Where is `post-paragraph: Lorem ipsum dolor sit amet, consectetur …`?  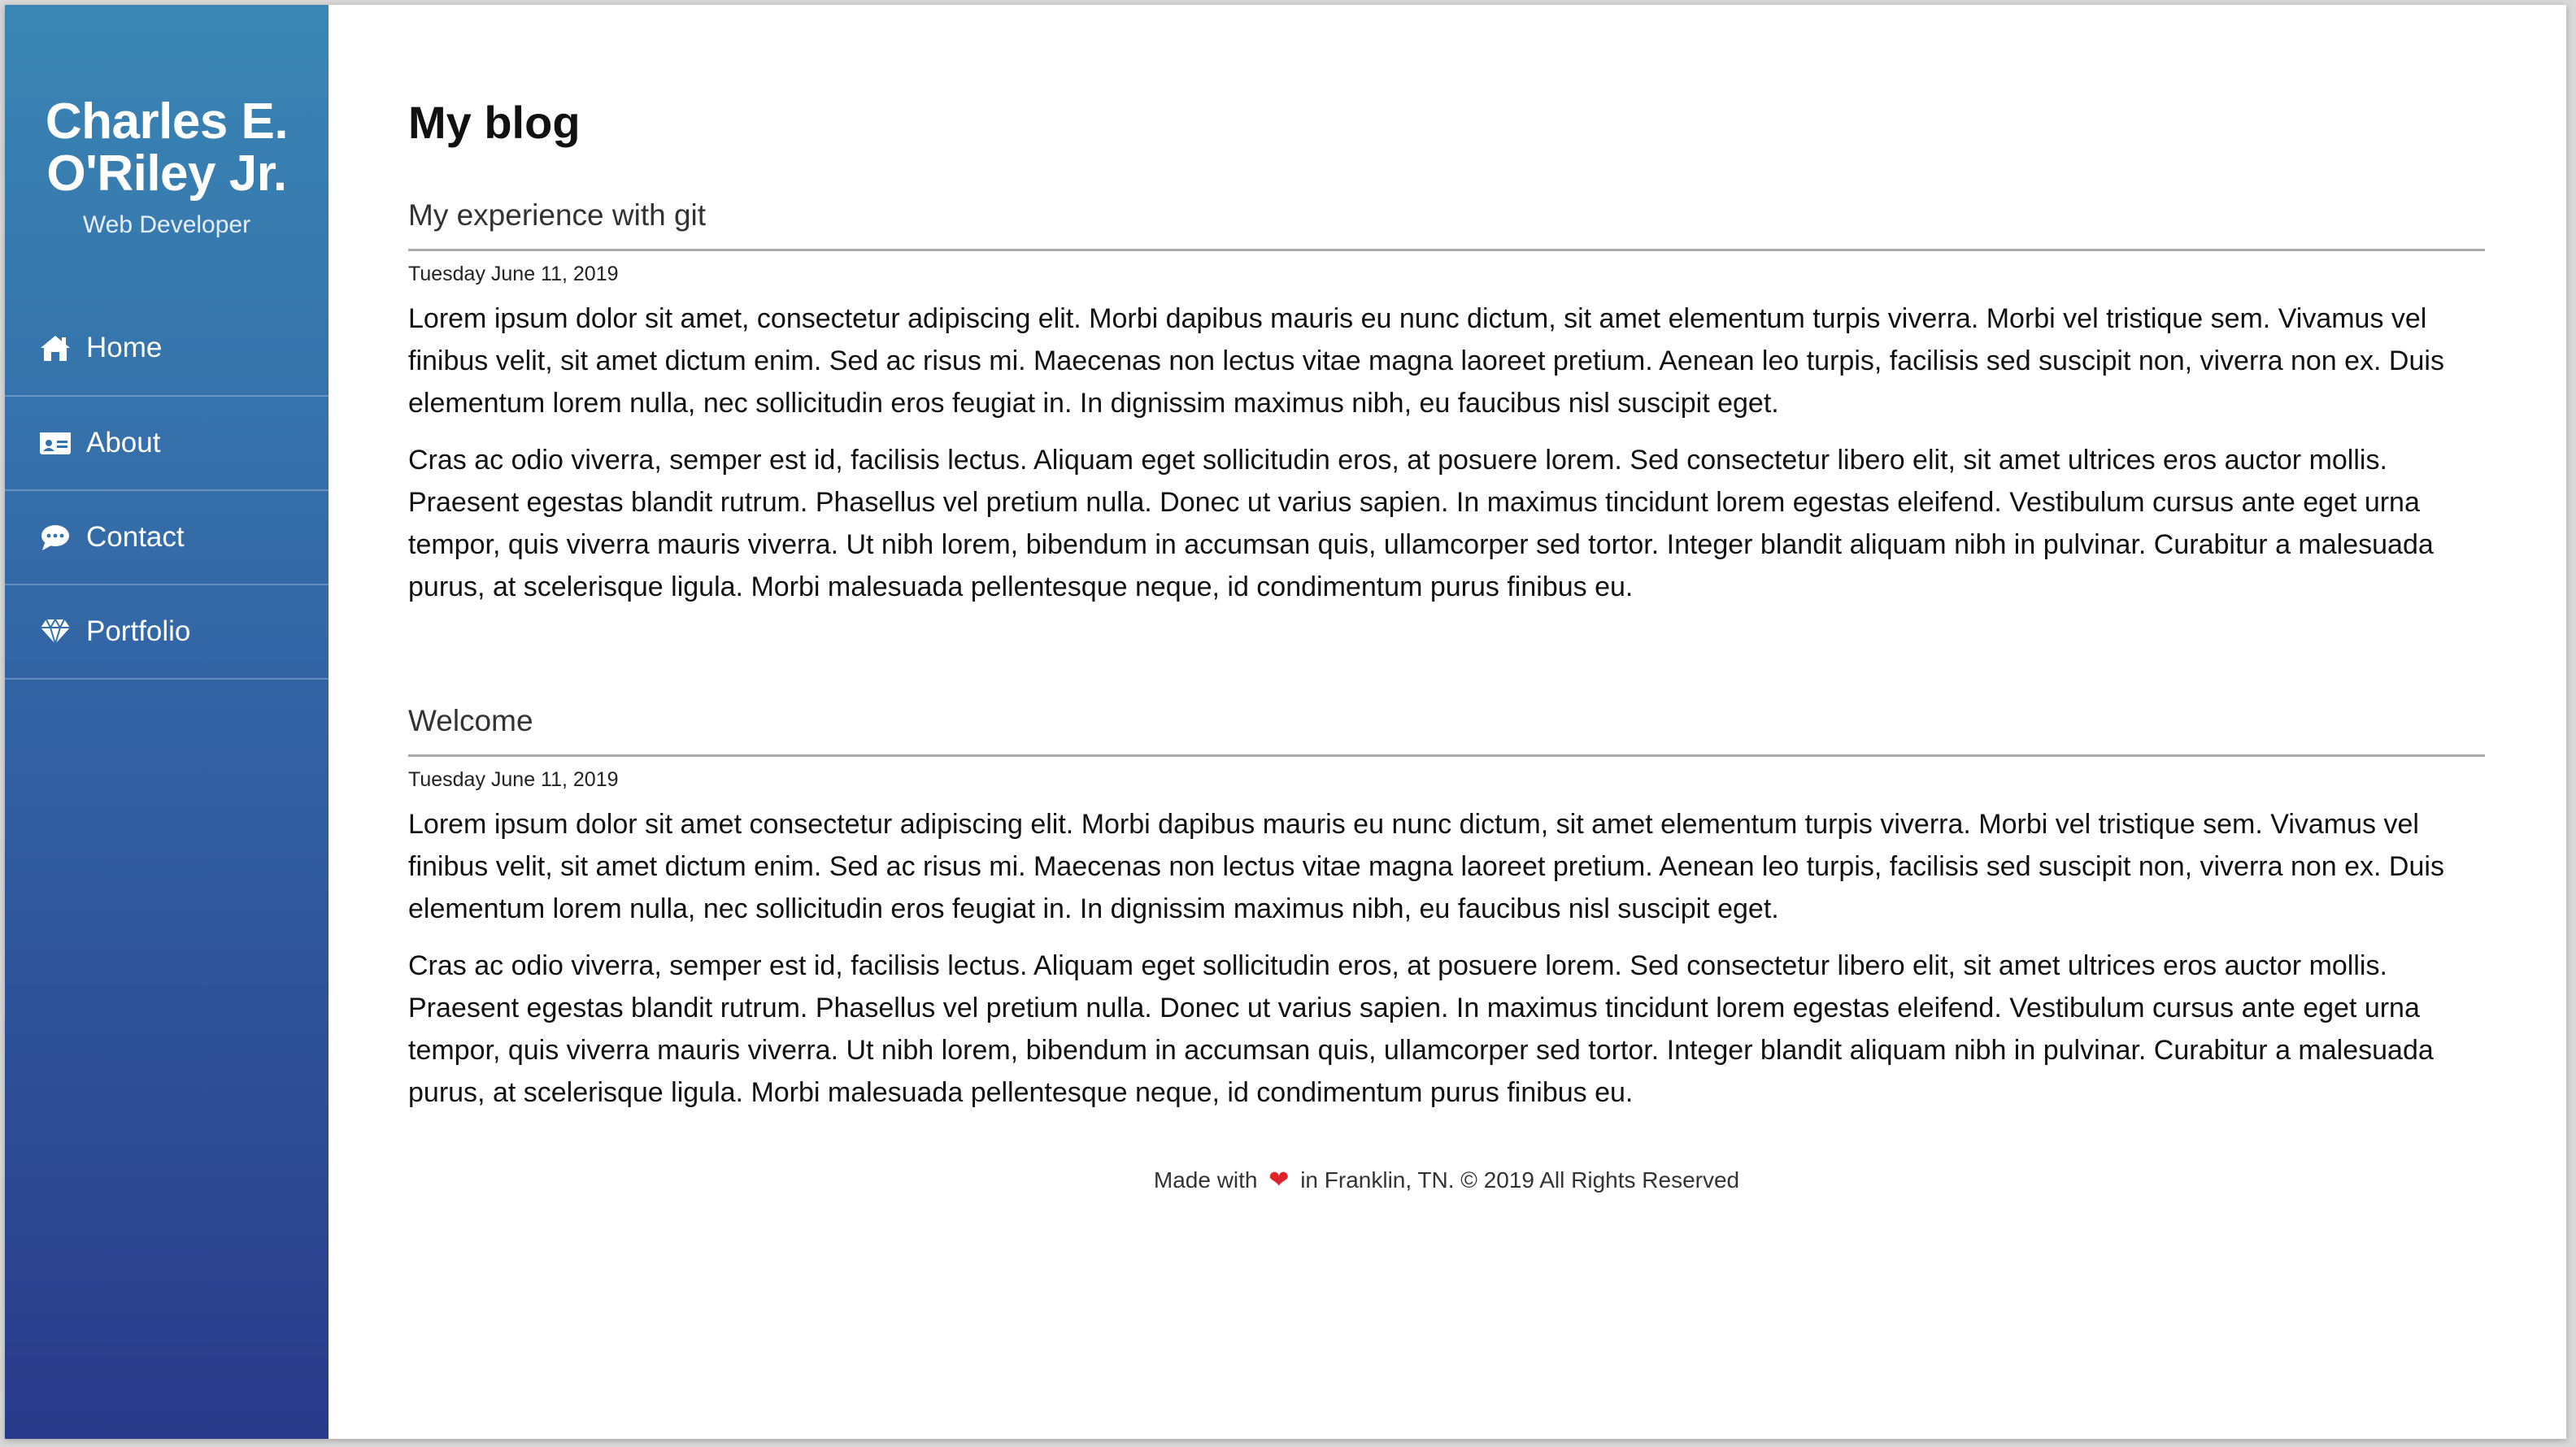 post-paragraph: Lorem ipsum dolor sit amet, consectetur … is located at coordinates (1426, 361).